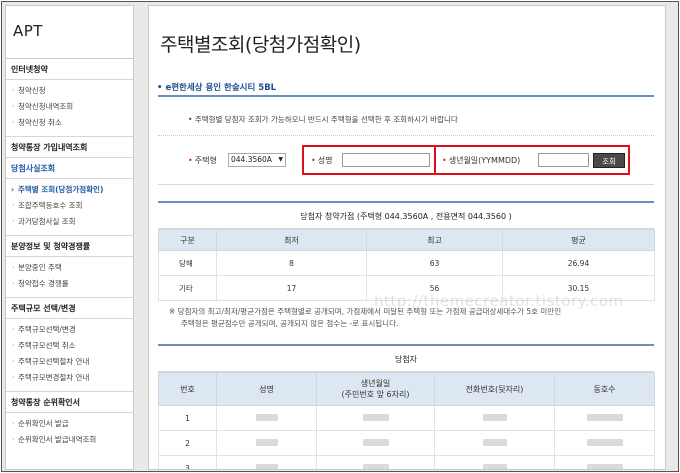 This screenshot has width=680, height=473. Describe the element at coordinates (291, 263) in the screenshot. I see `table-cell: 8` at that location.